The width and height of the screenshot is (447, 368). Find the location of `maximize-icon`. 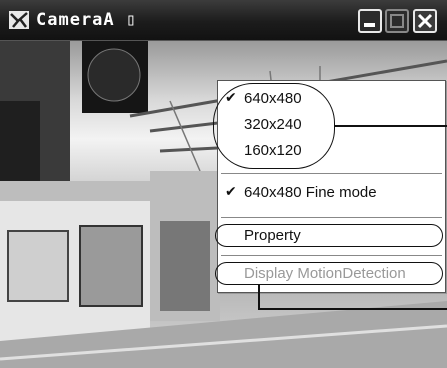

maximize-icon is located at coordinates (397, 21).